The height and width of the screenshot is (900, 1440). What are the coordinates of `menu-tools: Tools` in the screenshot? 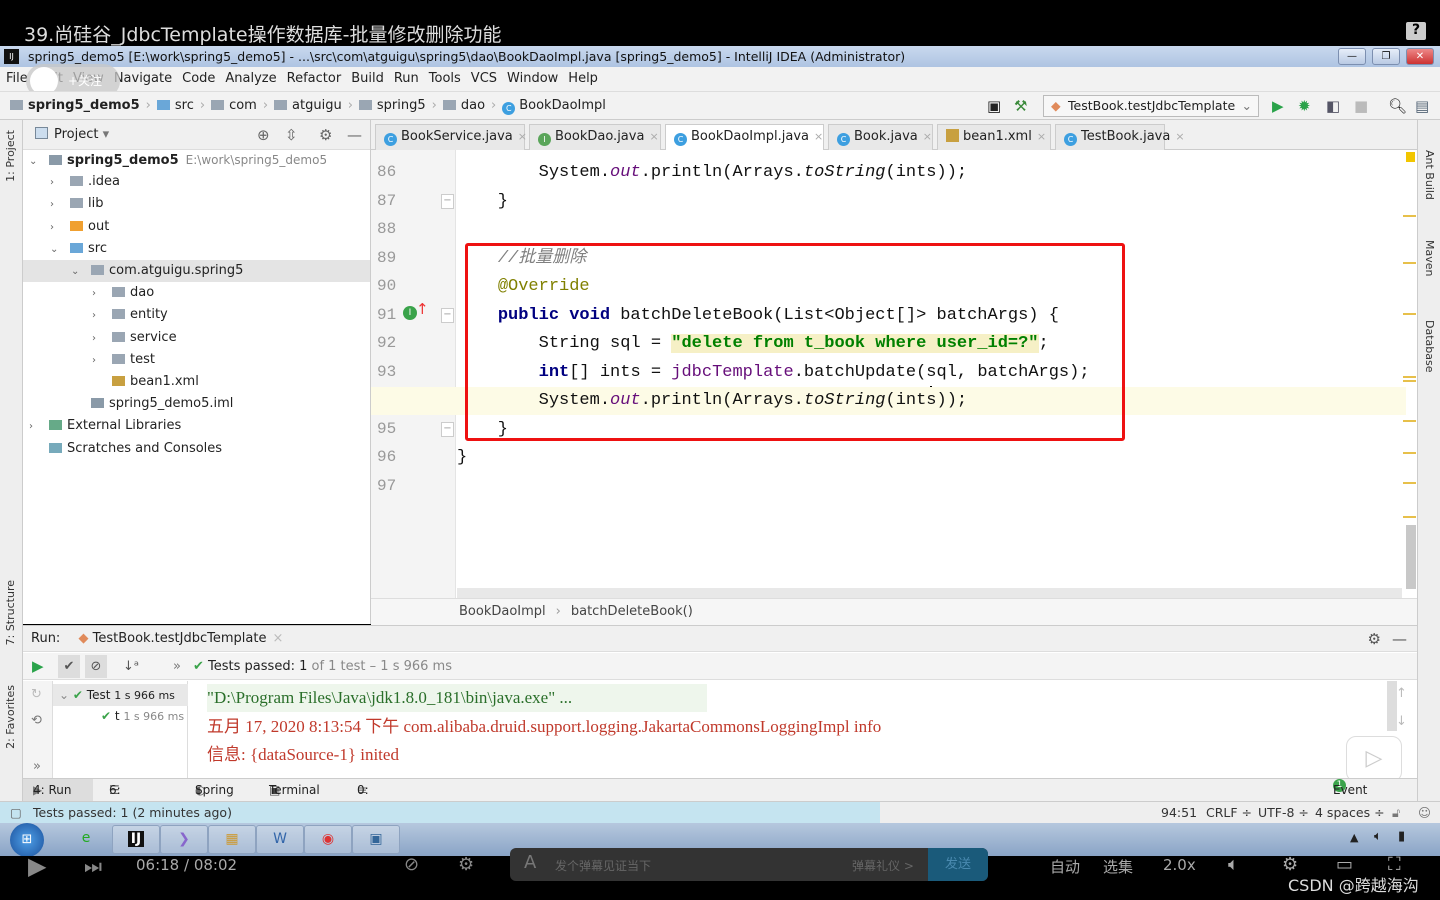 It's located at (445, 78).